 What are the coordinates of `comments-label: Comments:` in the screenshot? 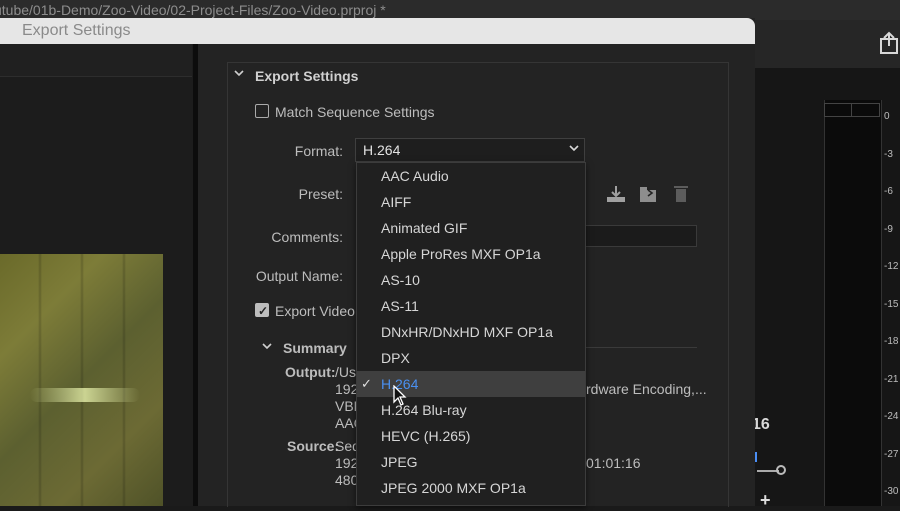 It's located at (307, 237).